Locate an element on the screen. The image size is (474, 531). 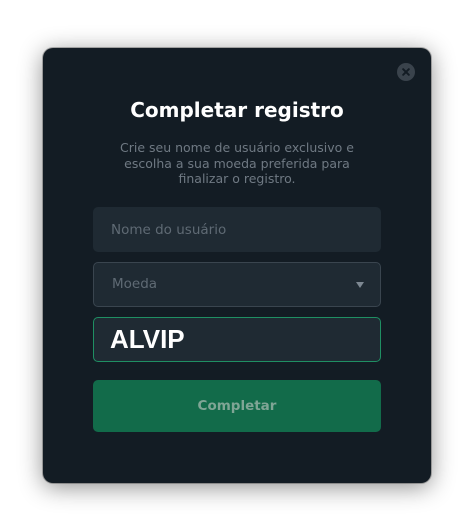
promo-code-input is located at coordinates (237, 339).